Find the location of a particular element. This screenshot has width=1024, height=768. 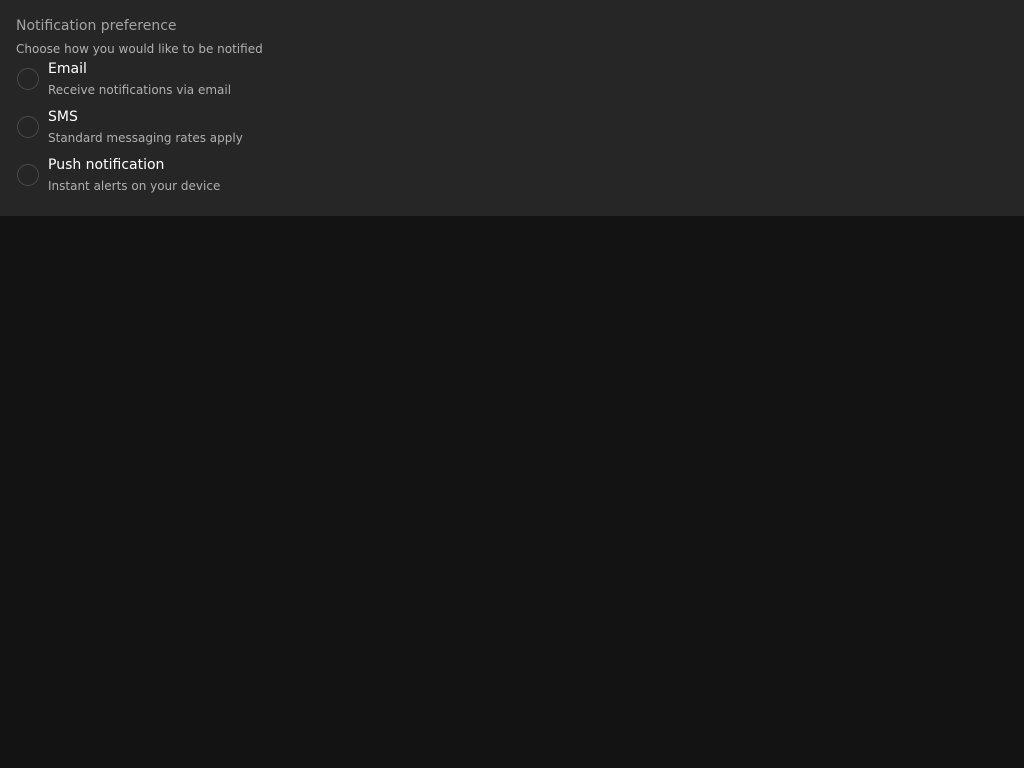

radio-option-sms: SMS Standard messaging rates apply is located at coordinates (512, 127).